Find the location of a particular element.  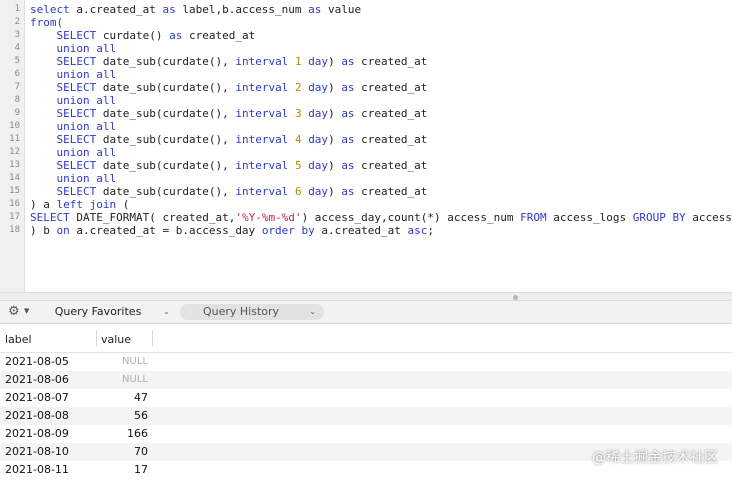

table-row: 2021-08-09 166 is located at coordinates (366, 434).